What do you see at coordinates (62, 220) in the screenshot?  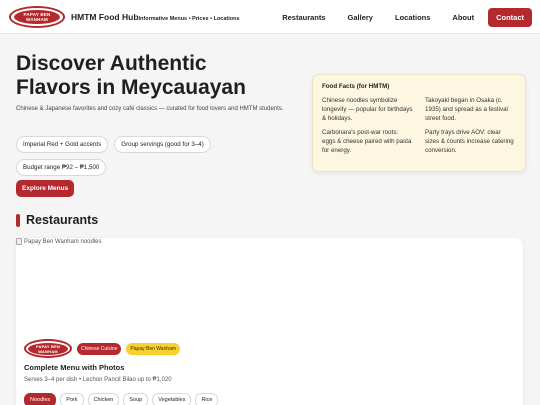 I see `restaurants-section-title: Restaurants` at bounding box center [62, 220].